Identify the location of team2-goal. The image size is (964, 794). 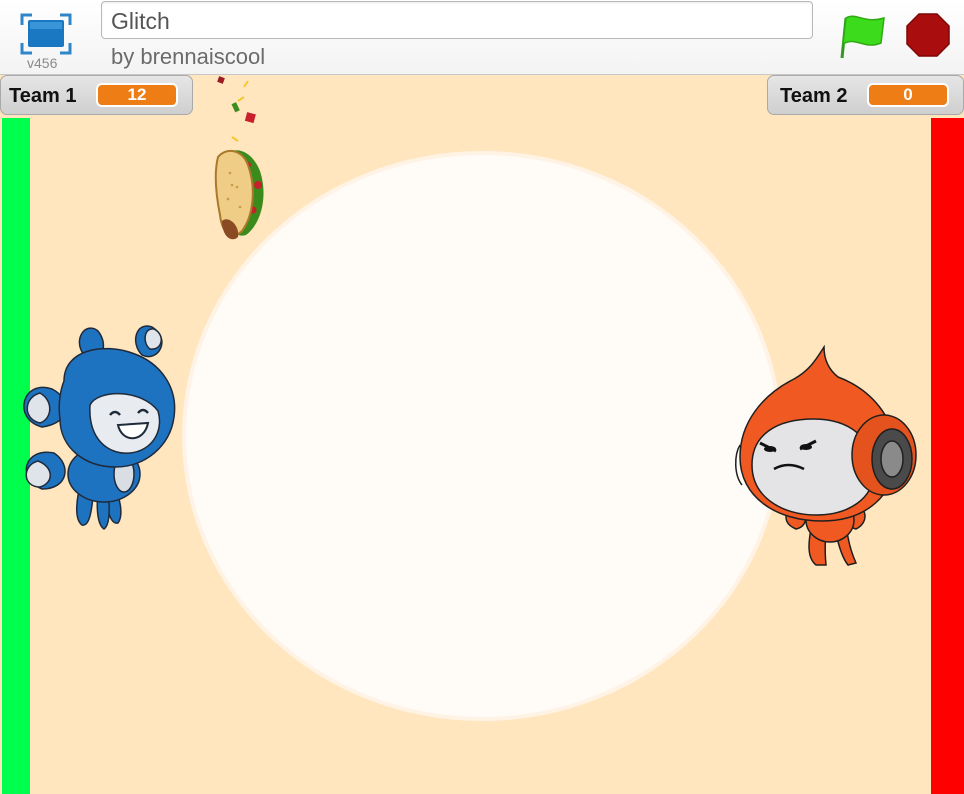
(947, 456).